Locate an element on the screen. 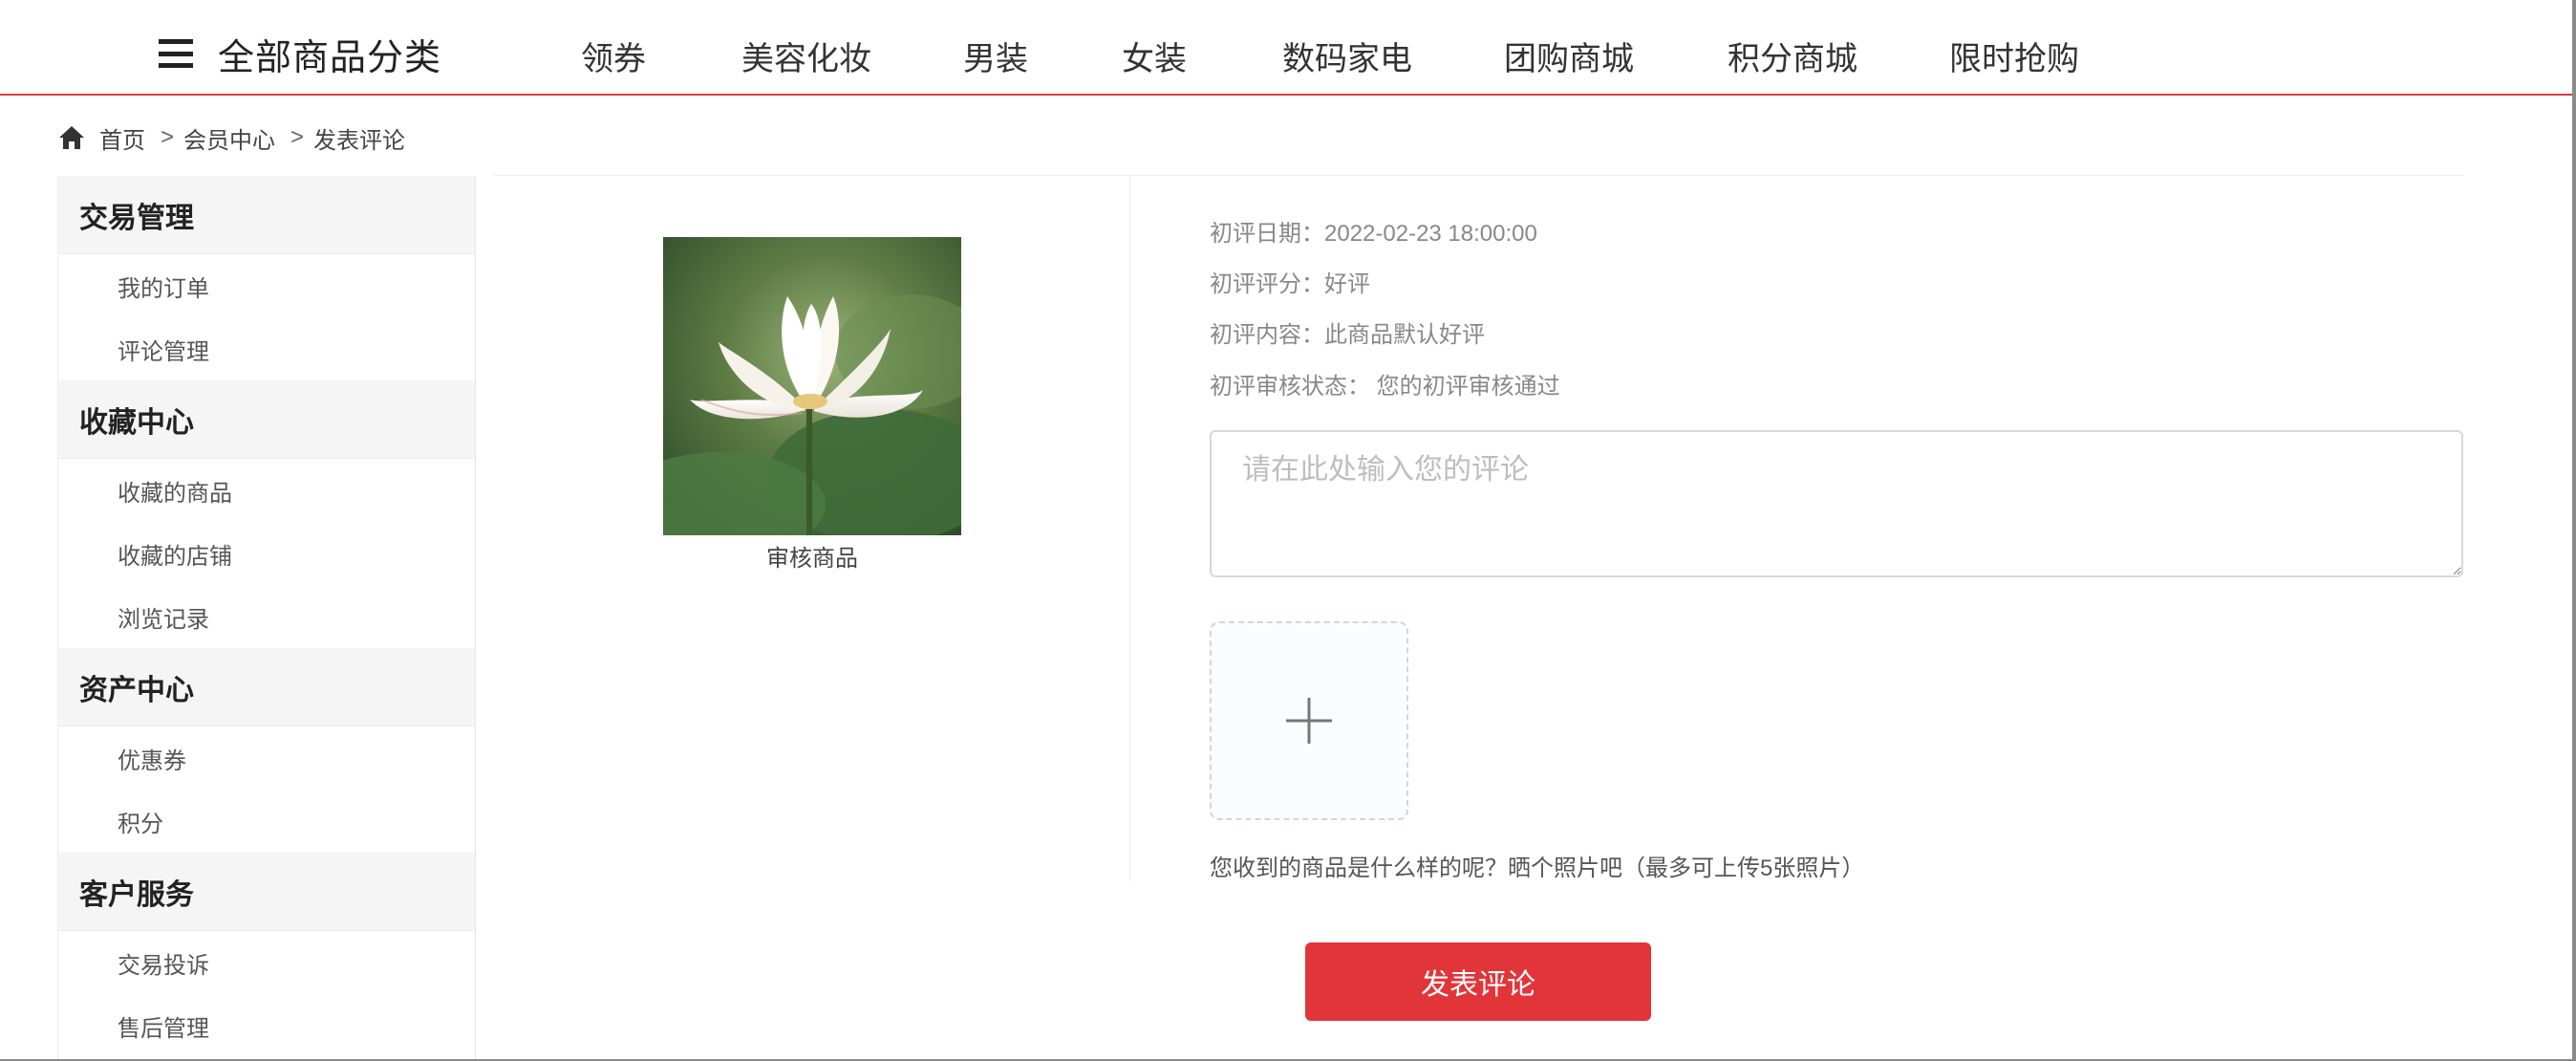  sidebar-item-favorite-products: 收藏的商品 is located at coordinates (266, 491).